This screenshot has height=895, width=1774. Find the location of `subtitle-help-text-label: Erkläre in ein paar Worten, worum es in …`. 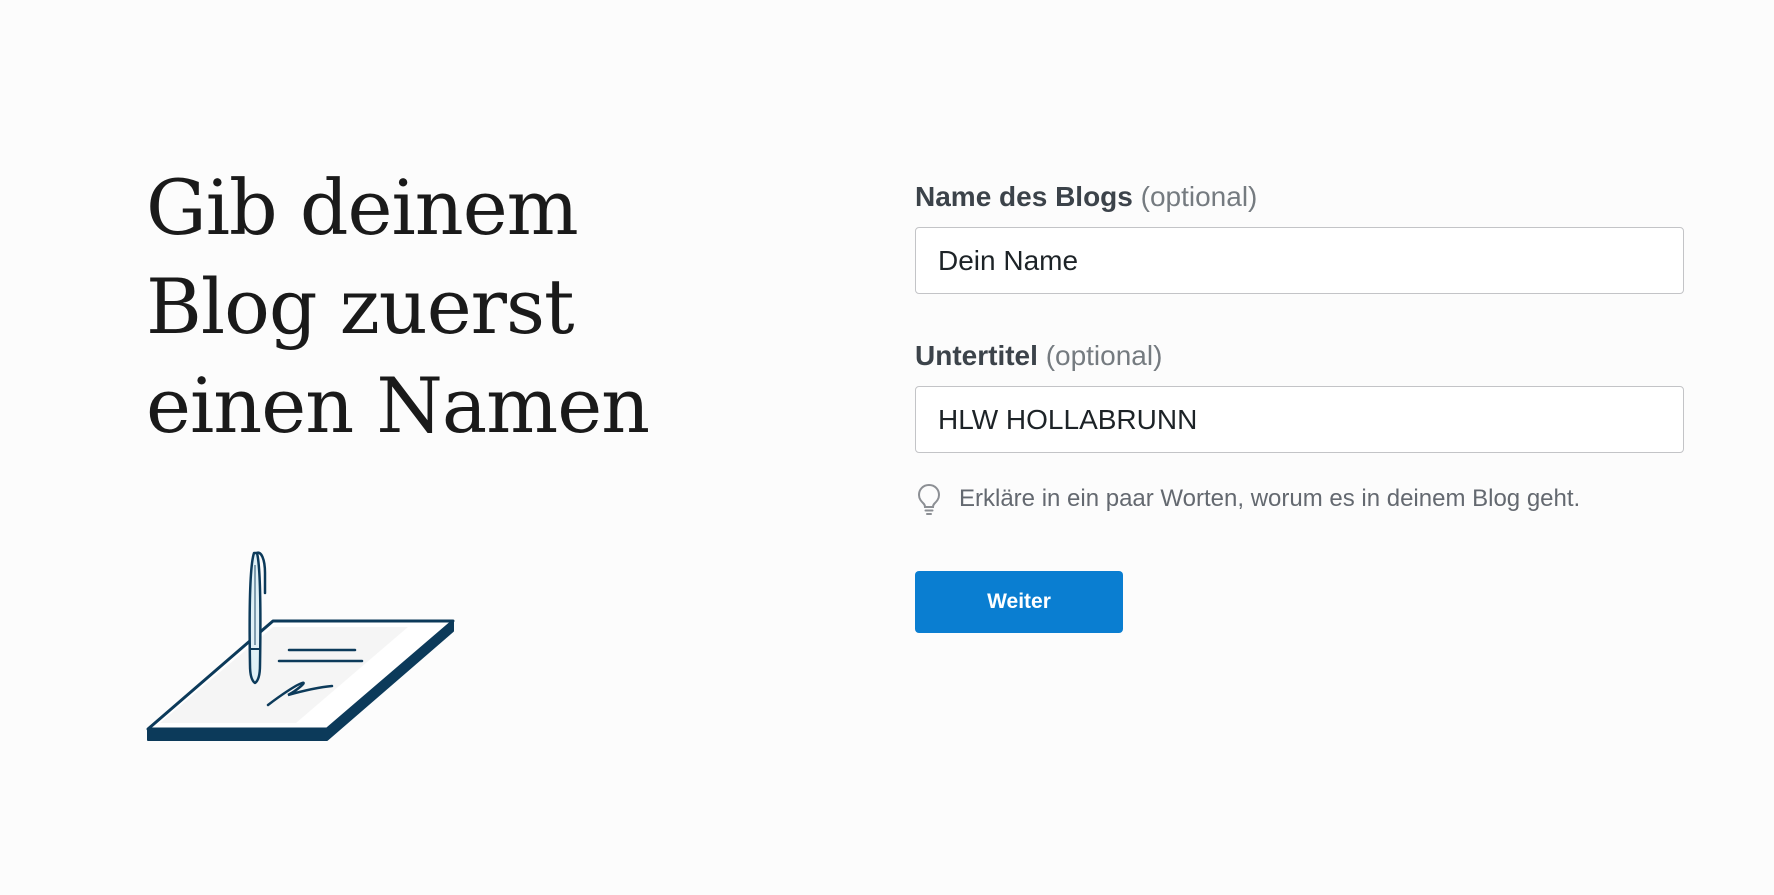

subtitle-help-text-label: Erkläre in ein paar Worten, worum es in … is located at coordinates (1270, 498).